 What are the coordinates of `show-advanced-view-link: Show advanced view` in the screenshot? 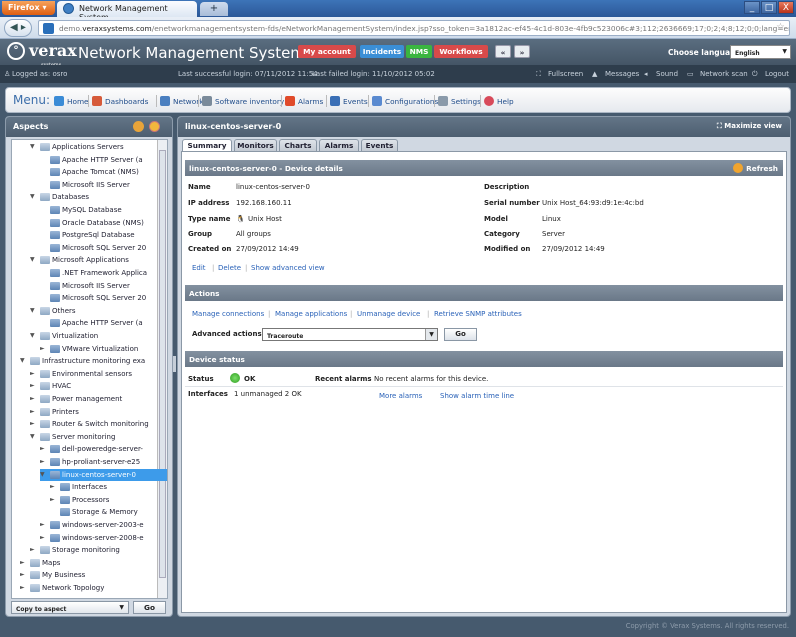 It's located at (288, 268).